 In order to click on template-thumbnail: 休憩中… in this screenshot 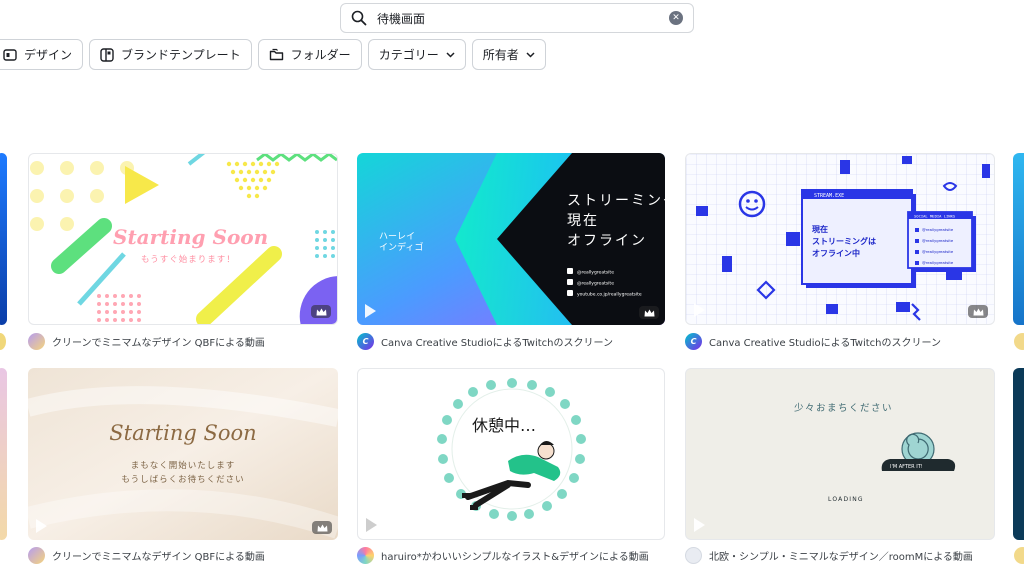, I will do `click(511, 449)`.